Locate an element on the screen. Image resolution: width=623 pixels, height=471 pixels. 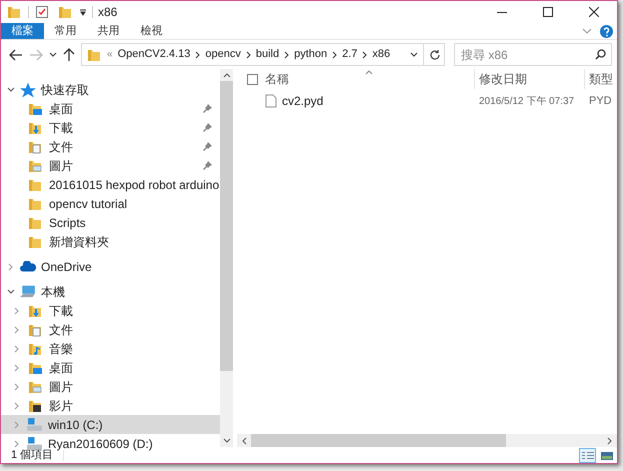
sidebar-item: opencv tutorial is located at coordinates (88, 203).